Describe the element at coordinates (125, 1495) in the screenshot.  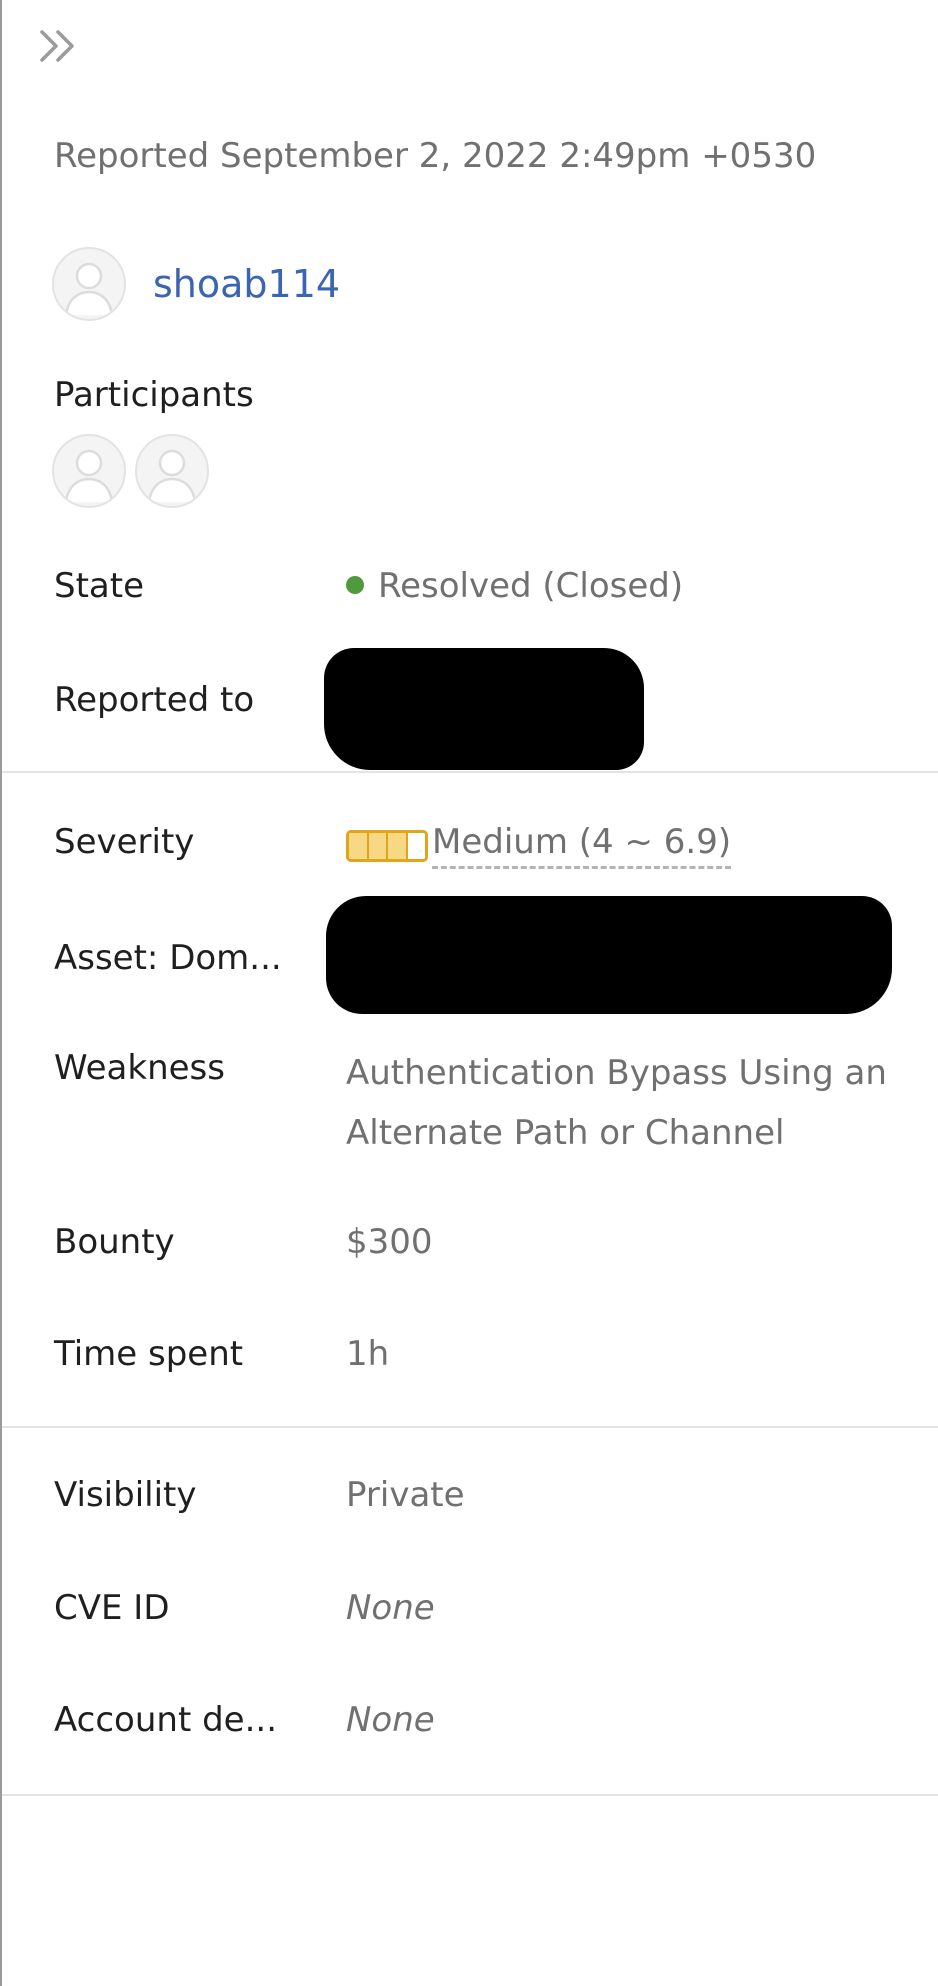
I see `visibility-label: Visibility` at that location.